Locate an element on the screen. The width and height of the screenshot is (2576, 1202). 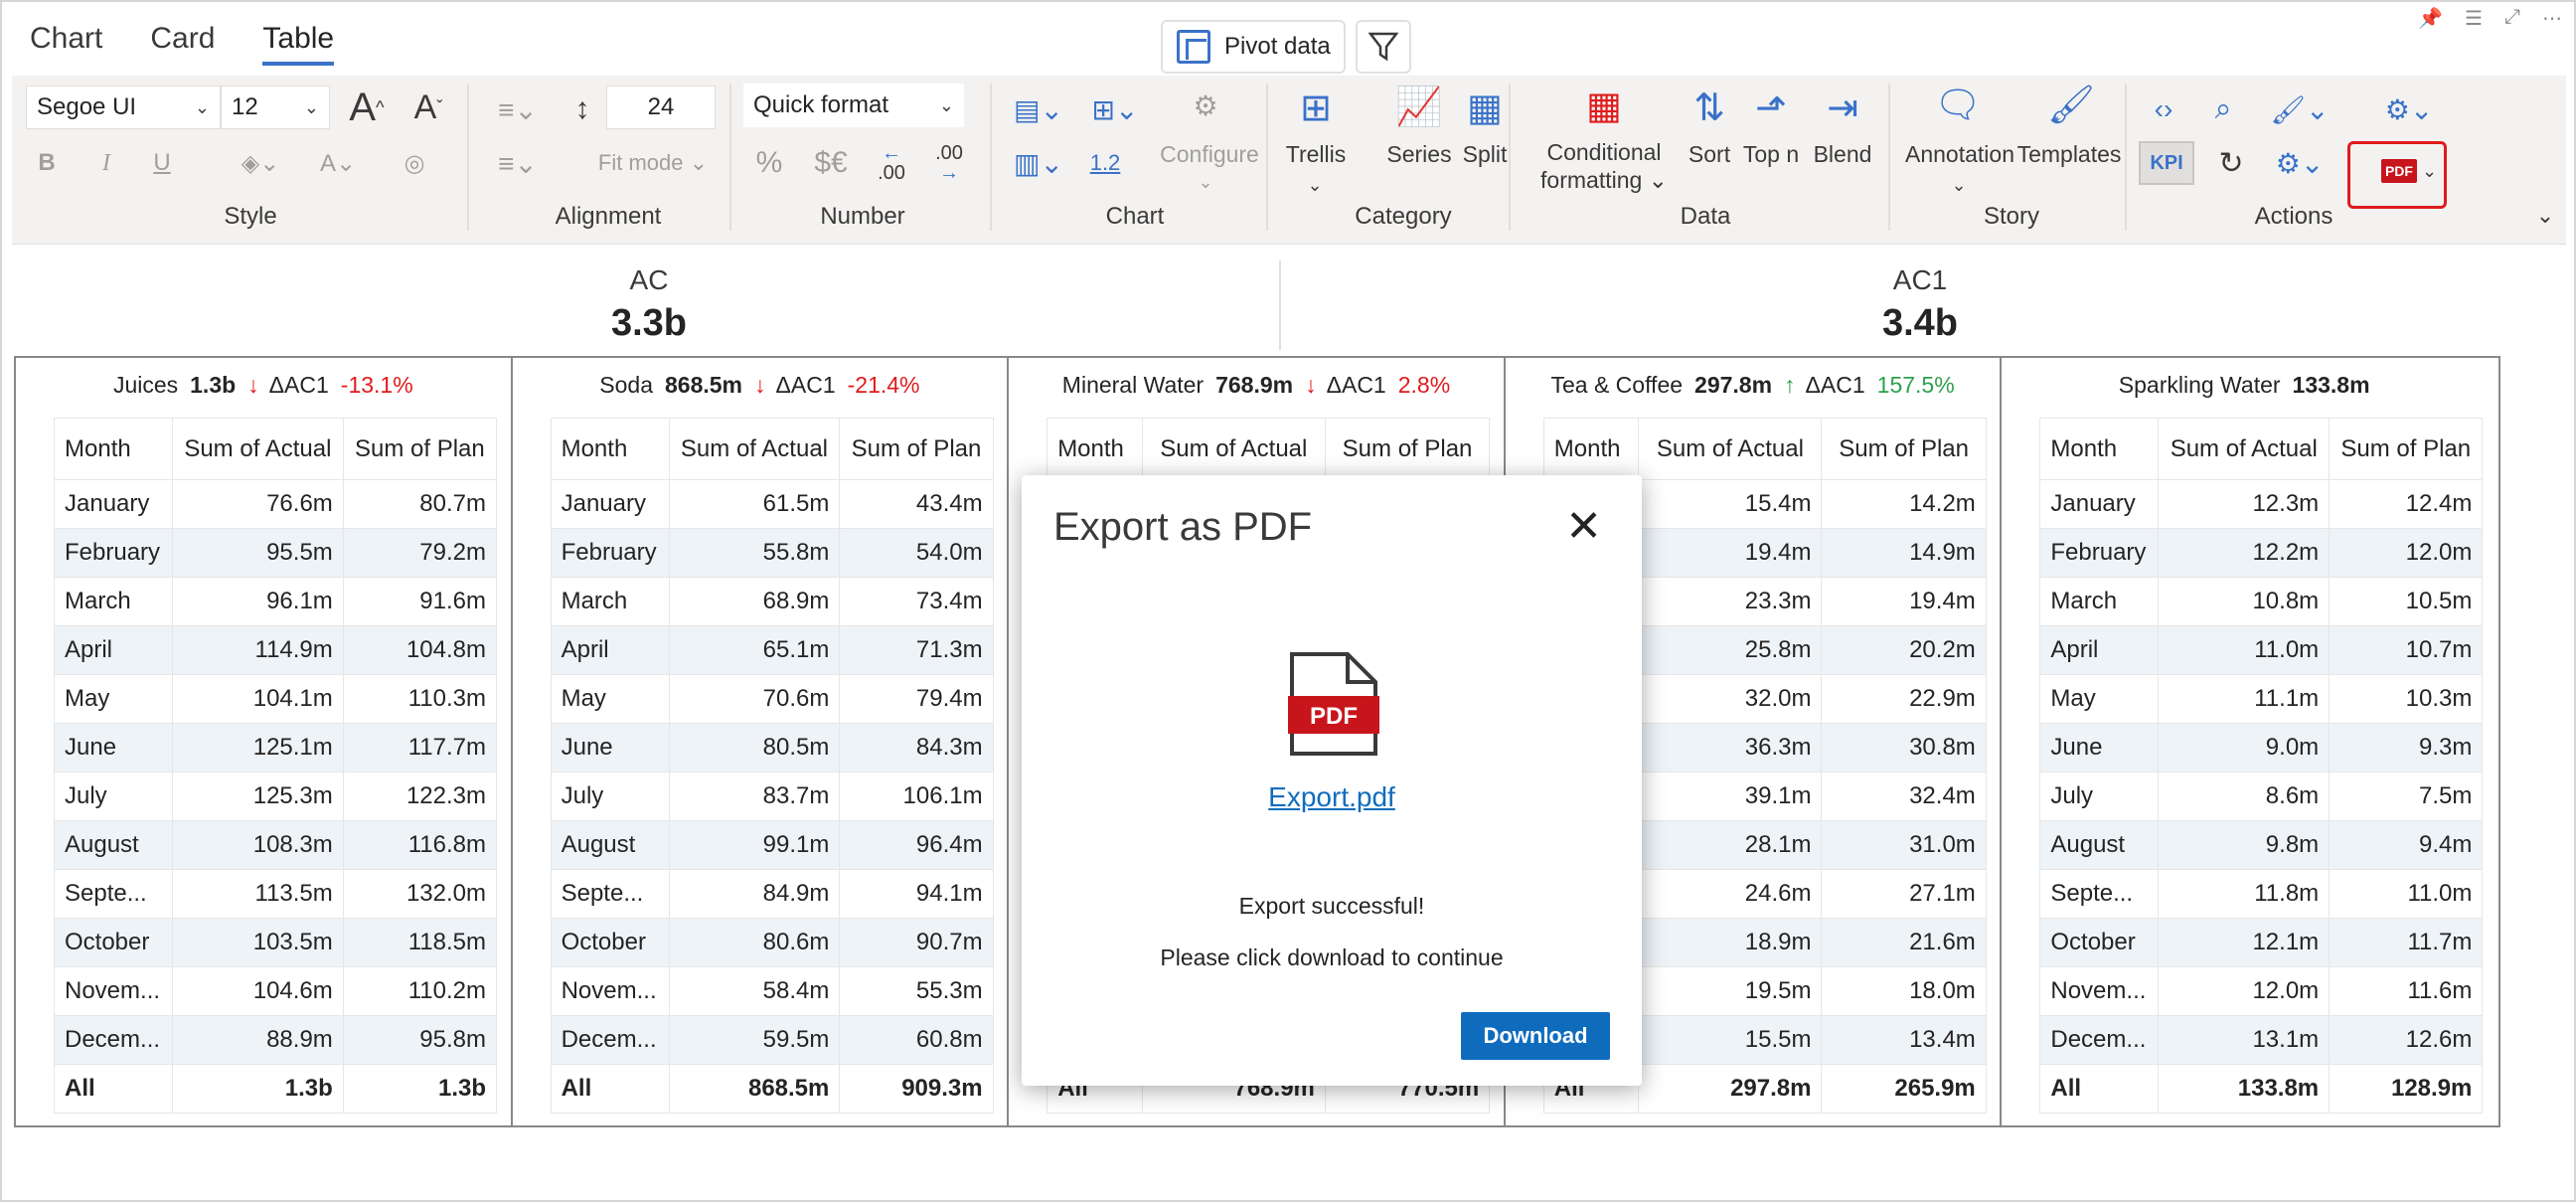
export-settings-icon: ⚙⌄ is located at coordinates (2409, 109).